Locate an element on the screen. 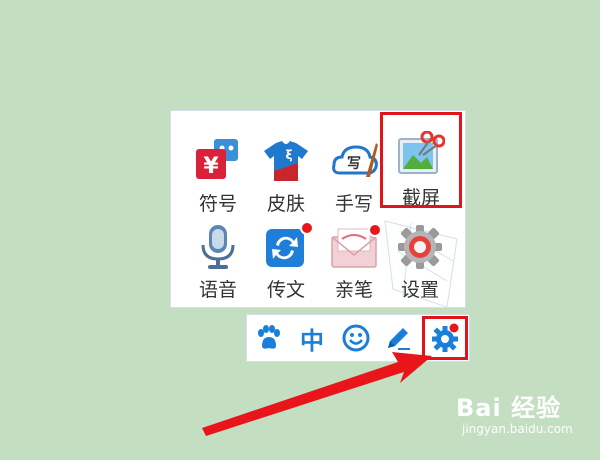 Image resolution: width=600 pixels, height=460 pixels. skin-shirt-icon: ξ is located at coordinates (286, 161).